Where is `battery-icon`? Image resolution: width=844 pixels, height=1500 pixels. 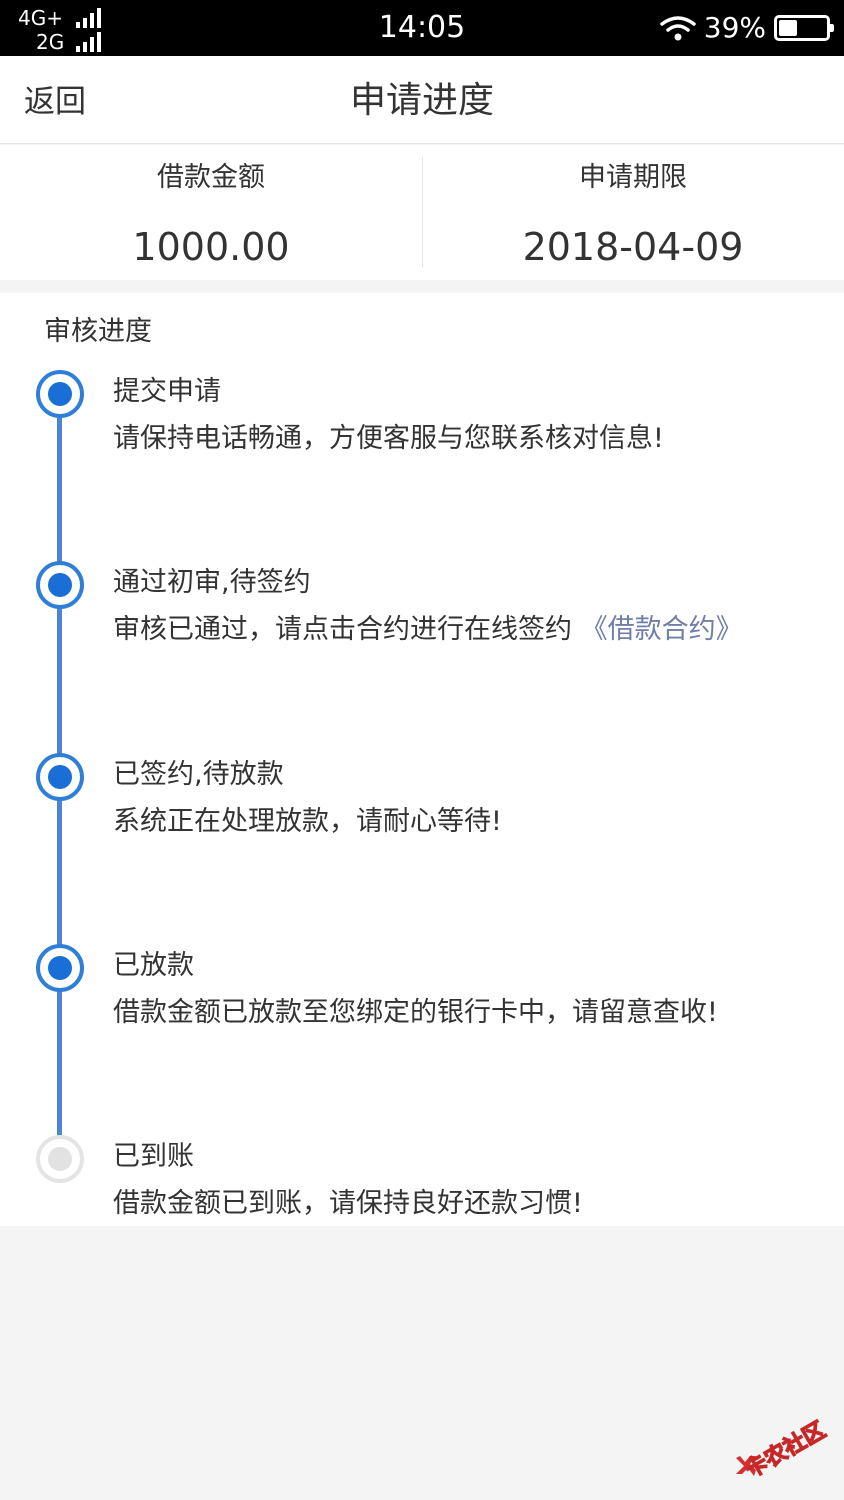
battery-icon is located at coordinates (804, 28).